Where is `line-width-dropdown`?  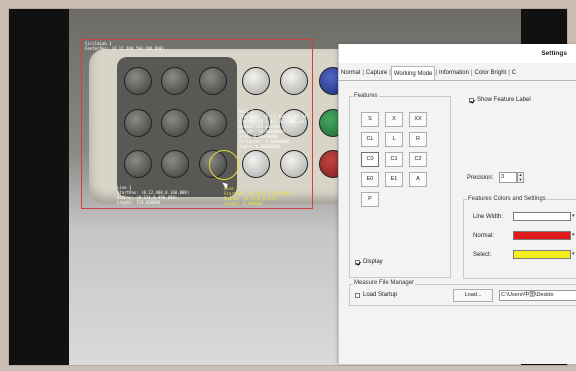
line-width-dropdown is located at coordinates (542, 216).